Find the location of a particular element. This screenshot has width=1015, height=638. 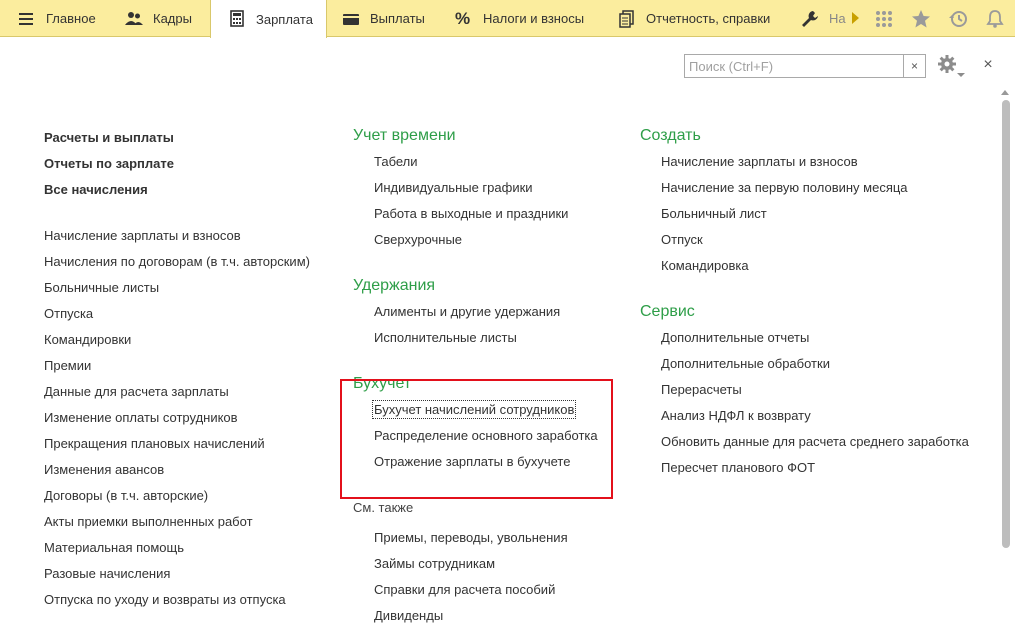

list-item: Приемы, переводы, увольнения is located at coordinates (475, 543).